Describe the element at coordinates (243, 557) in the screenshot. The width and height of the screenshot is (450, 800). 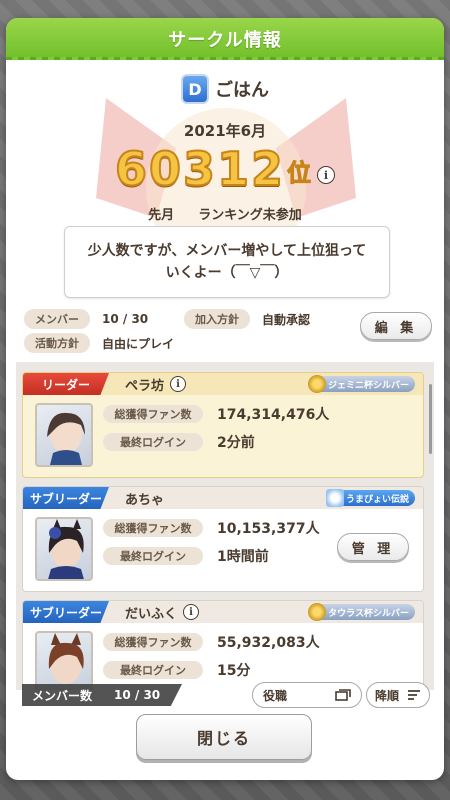
I see `last-login-value: 1時間前` at that location.